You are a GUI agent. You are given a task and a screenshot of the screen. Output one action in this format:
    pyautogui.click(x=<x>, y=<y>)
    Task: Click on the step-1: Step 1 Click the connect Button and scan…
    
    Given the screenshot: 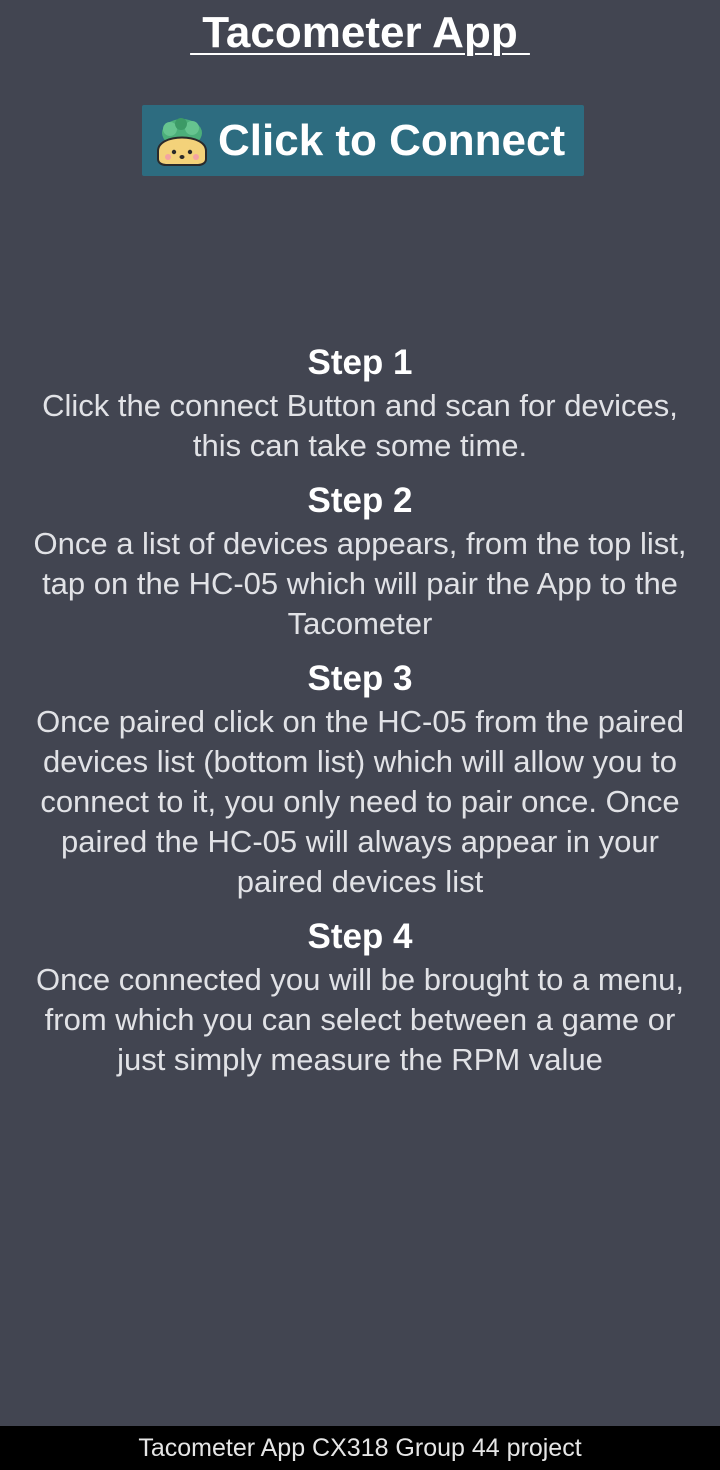 What is the action you would take?
    pyautogui.click(x=360, y=403)
    